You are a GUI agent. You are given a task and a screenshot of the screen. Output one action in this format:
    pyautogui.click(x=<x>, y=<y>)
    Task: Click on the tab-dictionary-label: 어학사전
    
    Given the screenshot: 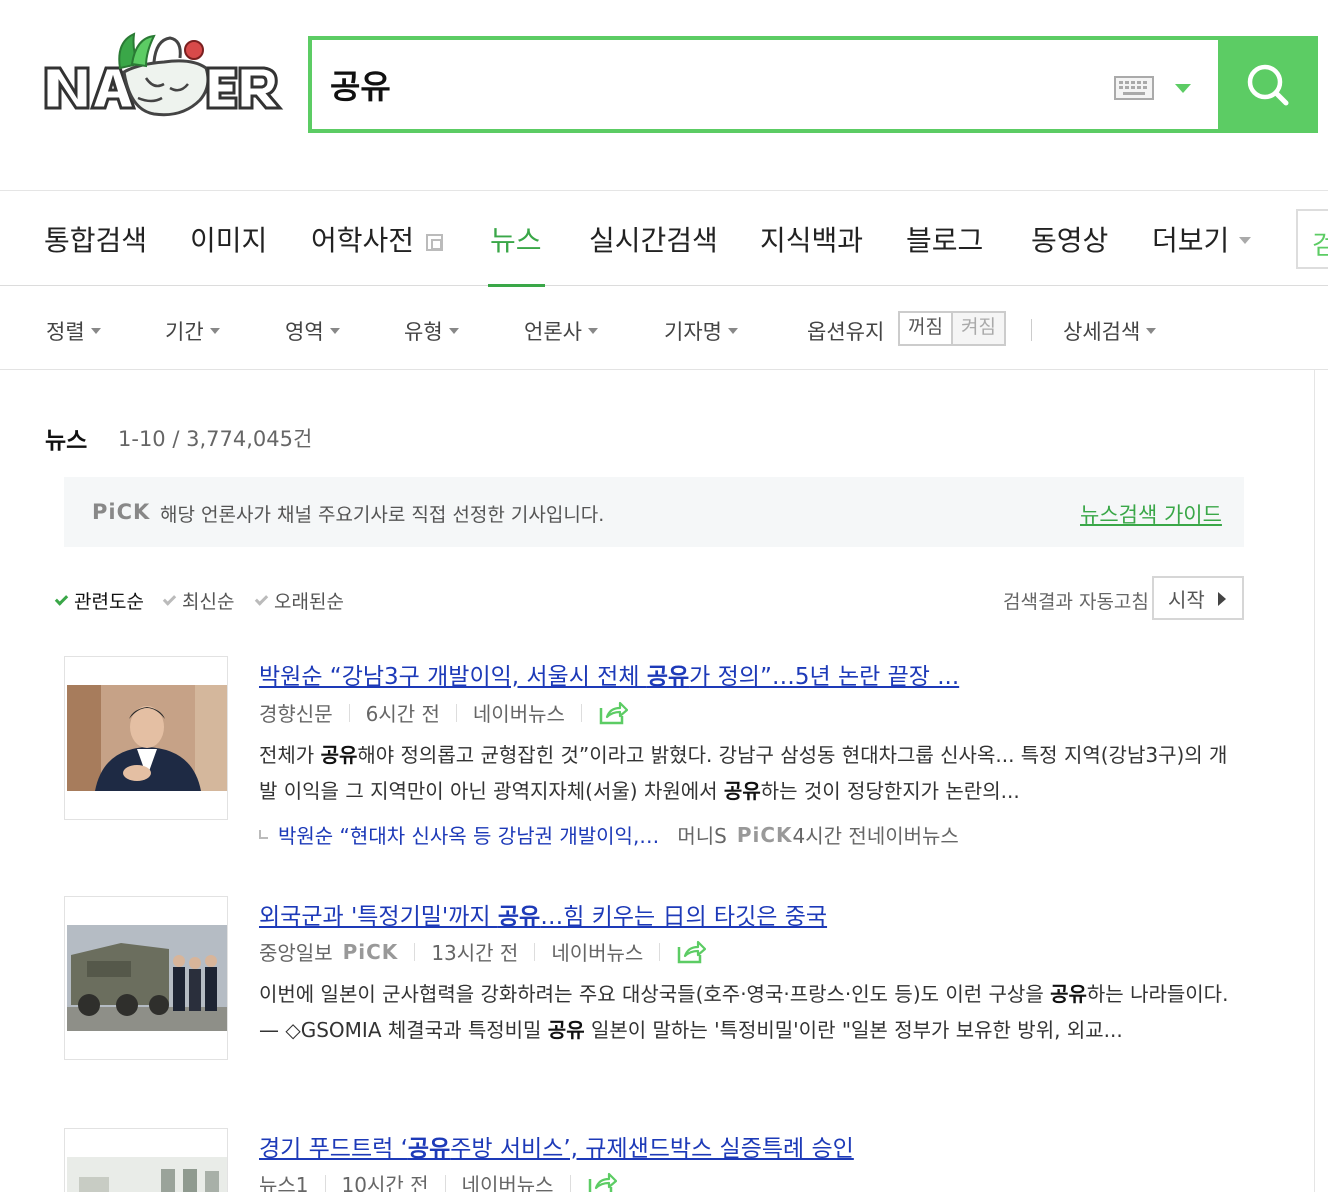 What is the action you would take?
    pyautogui.click(x=363, y=240)
    